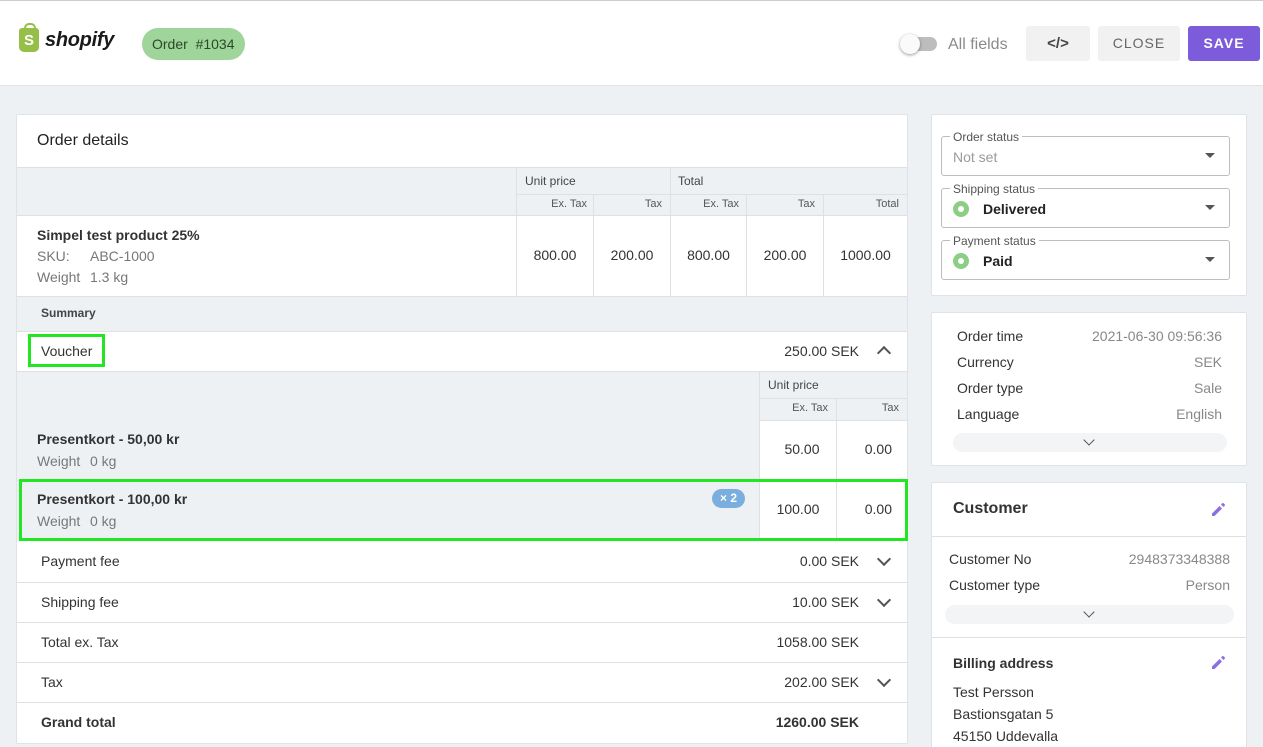 The image size is (1263, 747). What do you see at coordinates (80, 39) in the screenshot?
I see `logo-text: shopify` at bounding box center [80, 39].